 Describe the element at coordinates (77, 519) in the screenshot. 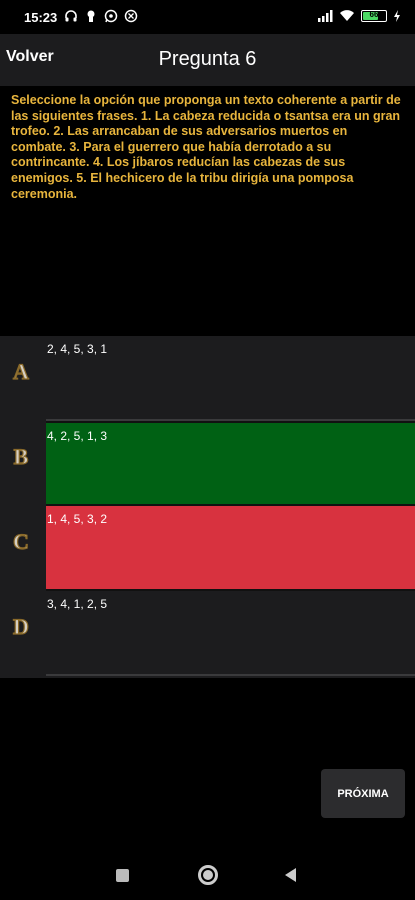

I see `answer-text-c: 1, 4, 5, 3, 2` at that location.